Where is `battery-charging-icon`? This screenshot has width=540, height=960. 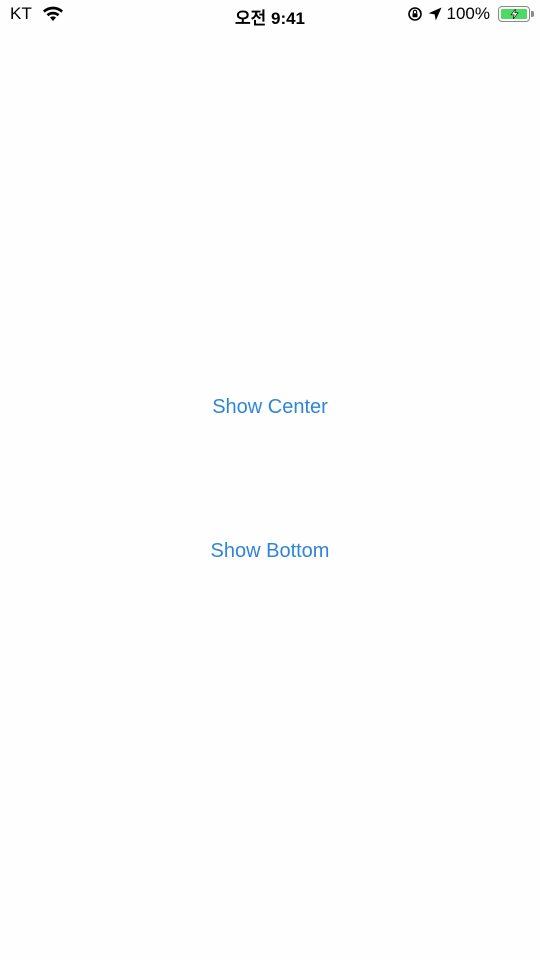
battery-charging-icon is located at coordinates (516, 14).